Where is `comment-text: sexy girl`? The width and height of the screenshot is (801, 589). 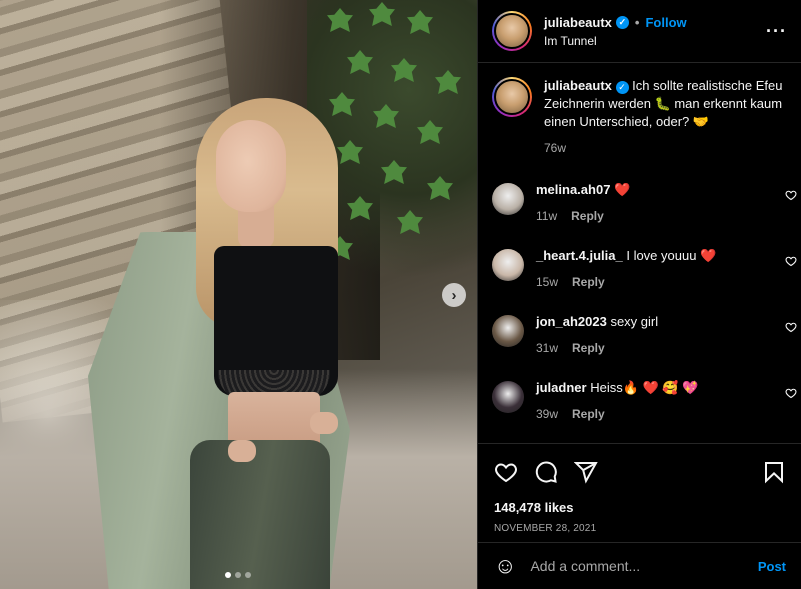 comment-text: sexy girl is located at coordinates (634, 321).